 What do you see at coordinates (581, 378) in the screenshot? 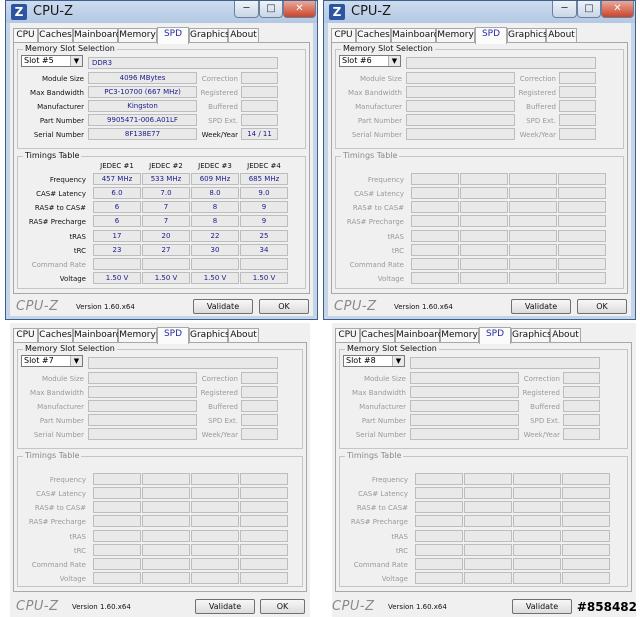
I see `correction-field` at bounding box center [581, 378].